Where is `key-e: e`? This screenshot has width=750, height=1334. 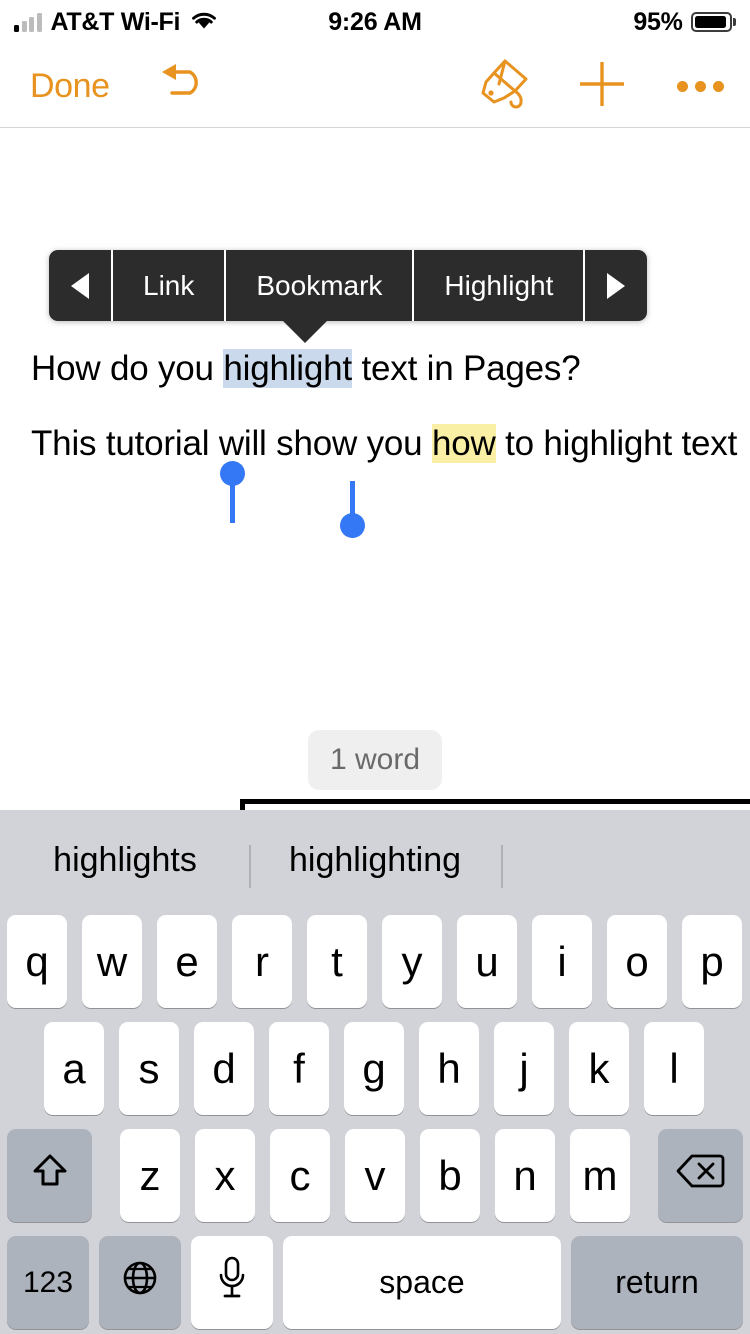 key-e: e is located at coordinates (187, 961).